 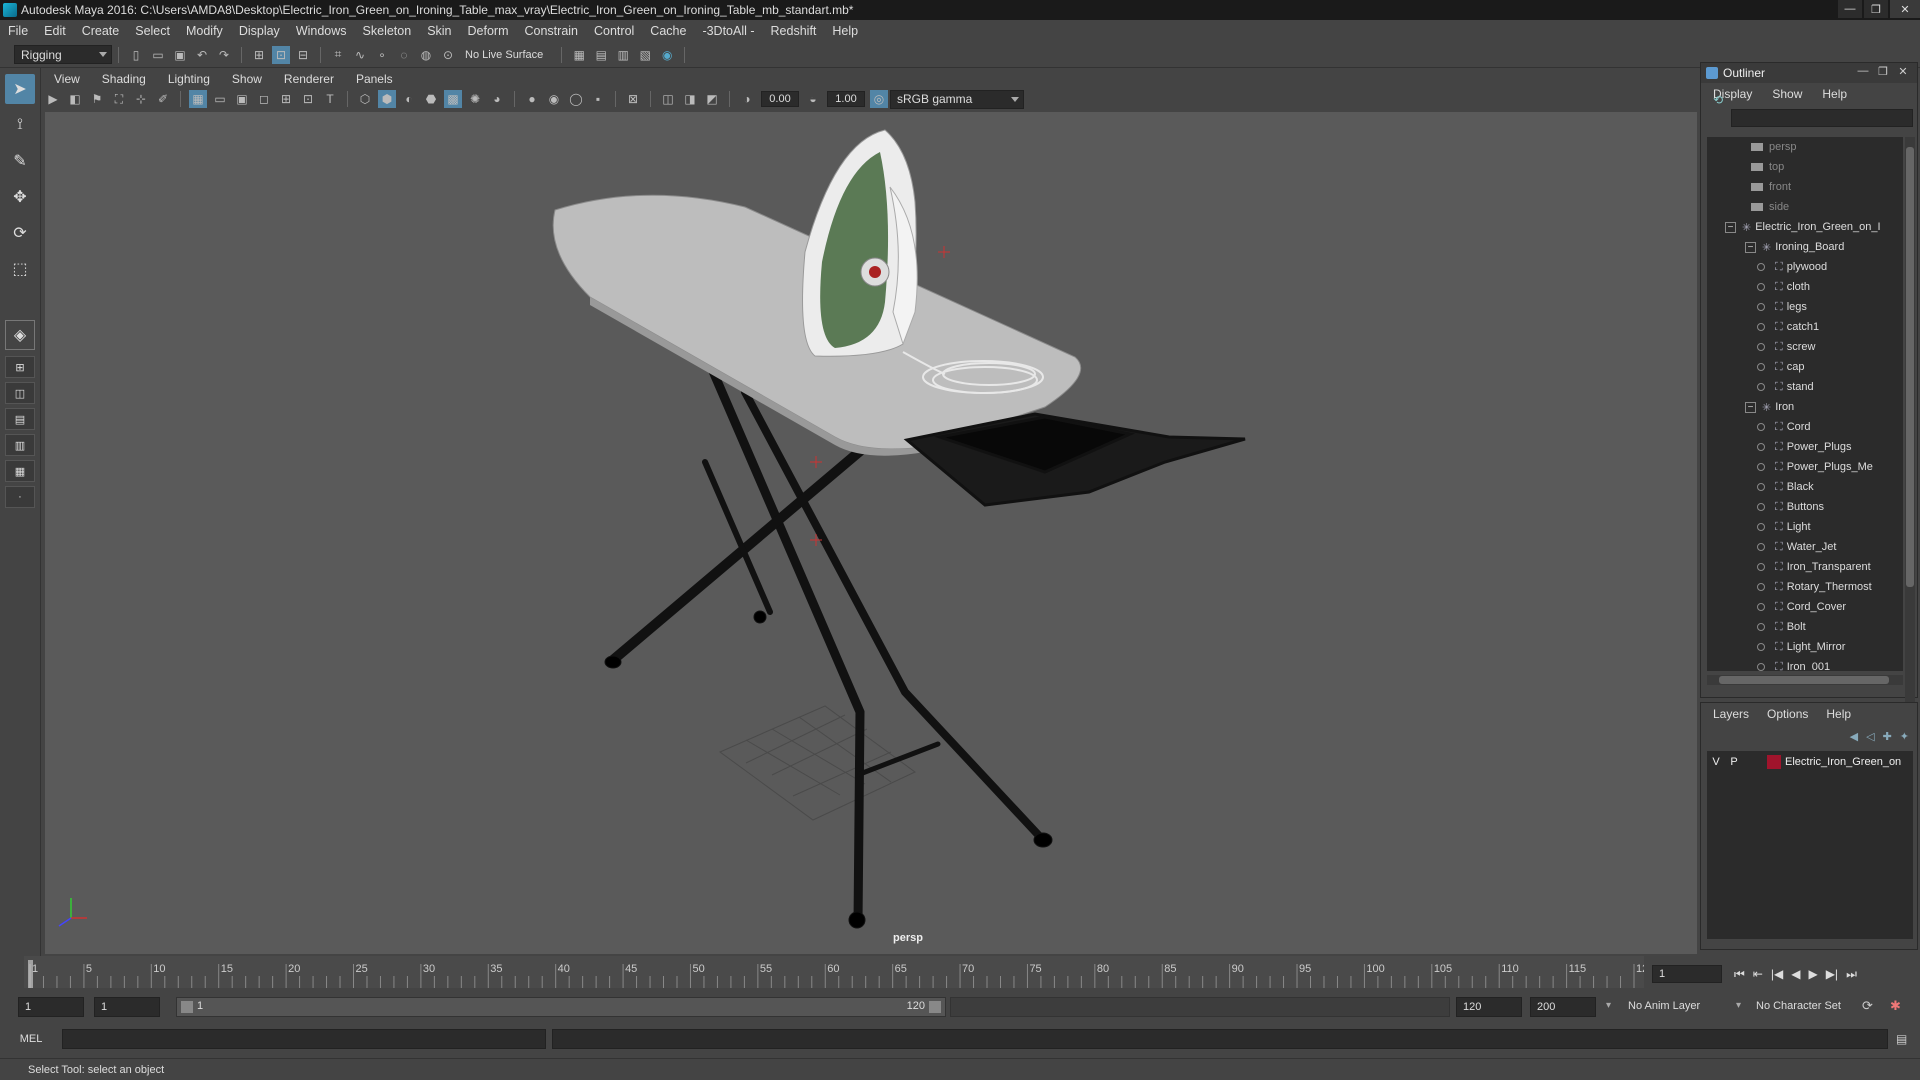 What do you see at coordinates (20, 335) in the screenshot?
I see `quick-layout-single-icon: ◈` at bounding box center [20, 335].